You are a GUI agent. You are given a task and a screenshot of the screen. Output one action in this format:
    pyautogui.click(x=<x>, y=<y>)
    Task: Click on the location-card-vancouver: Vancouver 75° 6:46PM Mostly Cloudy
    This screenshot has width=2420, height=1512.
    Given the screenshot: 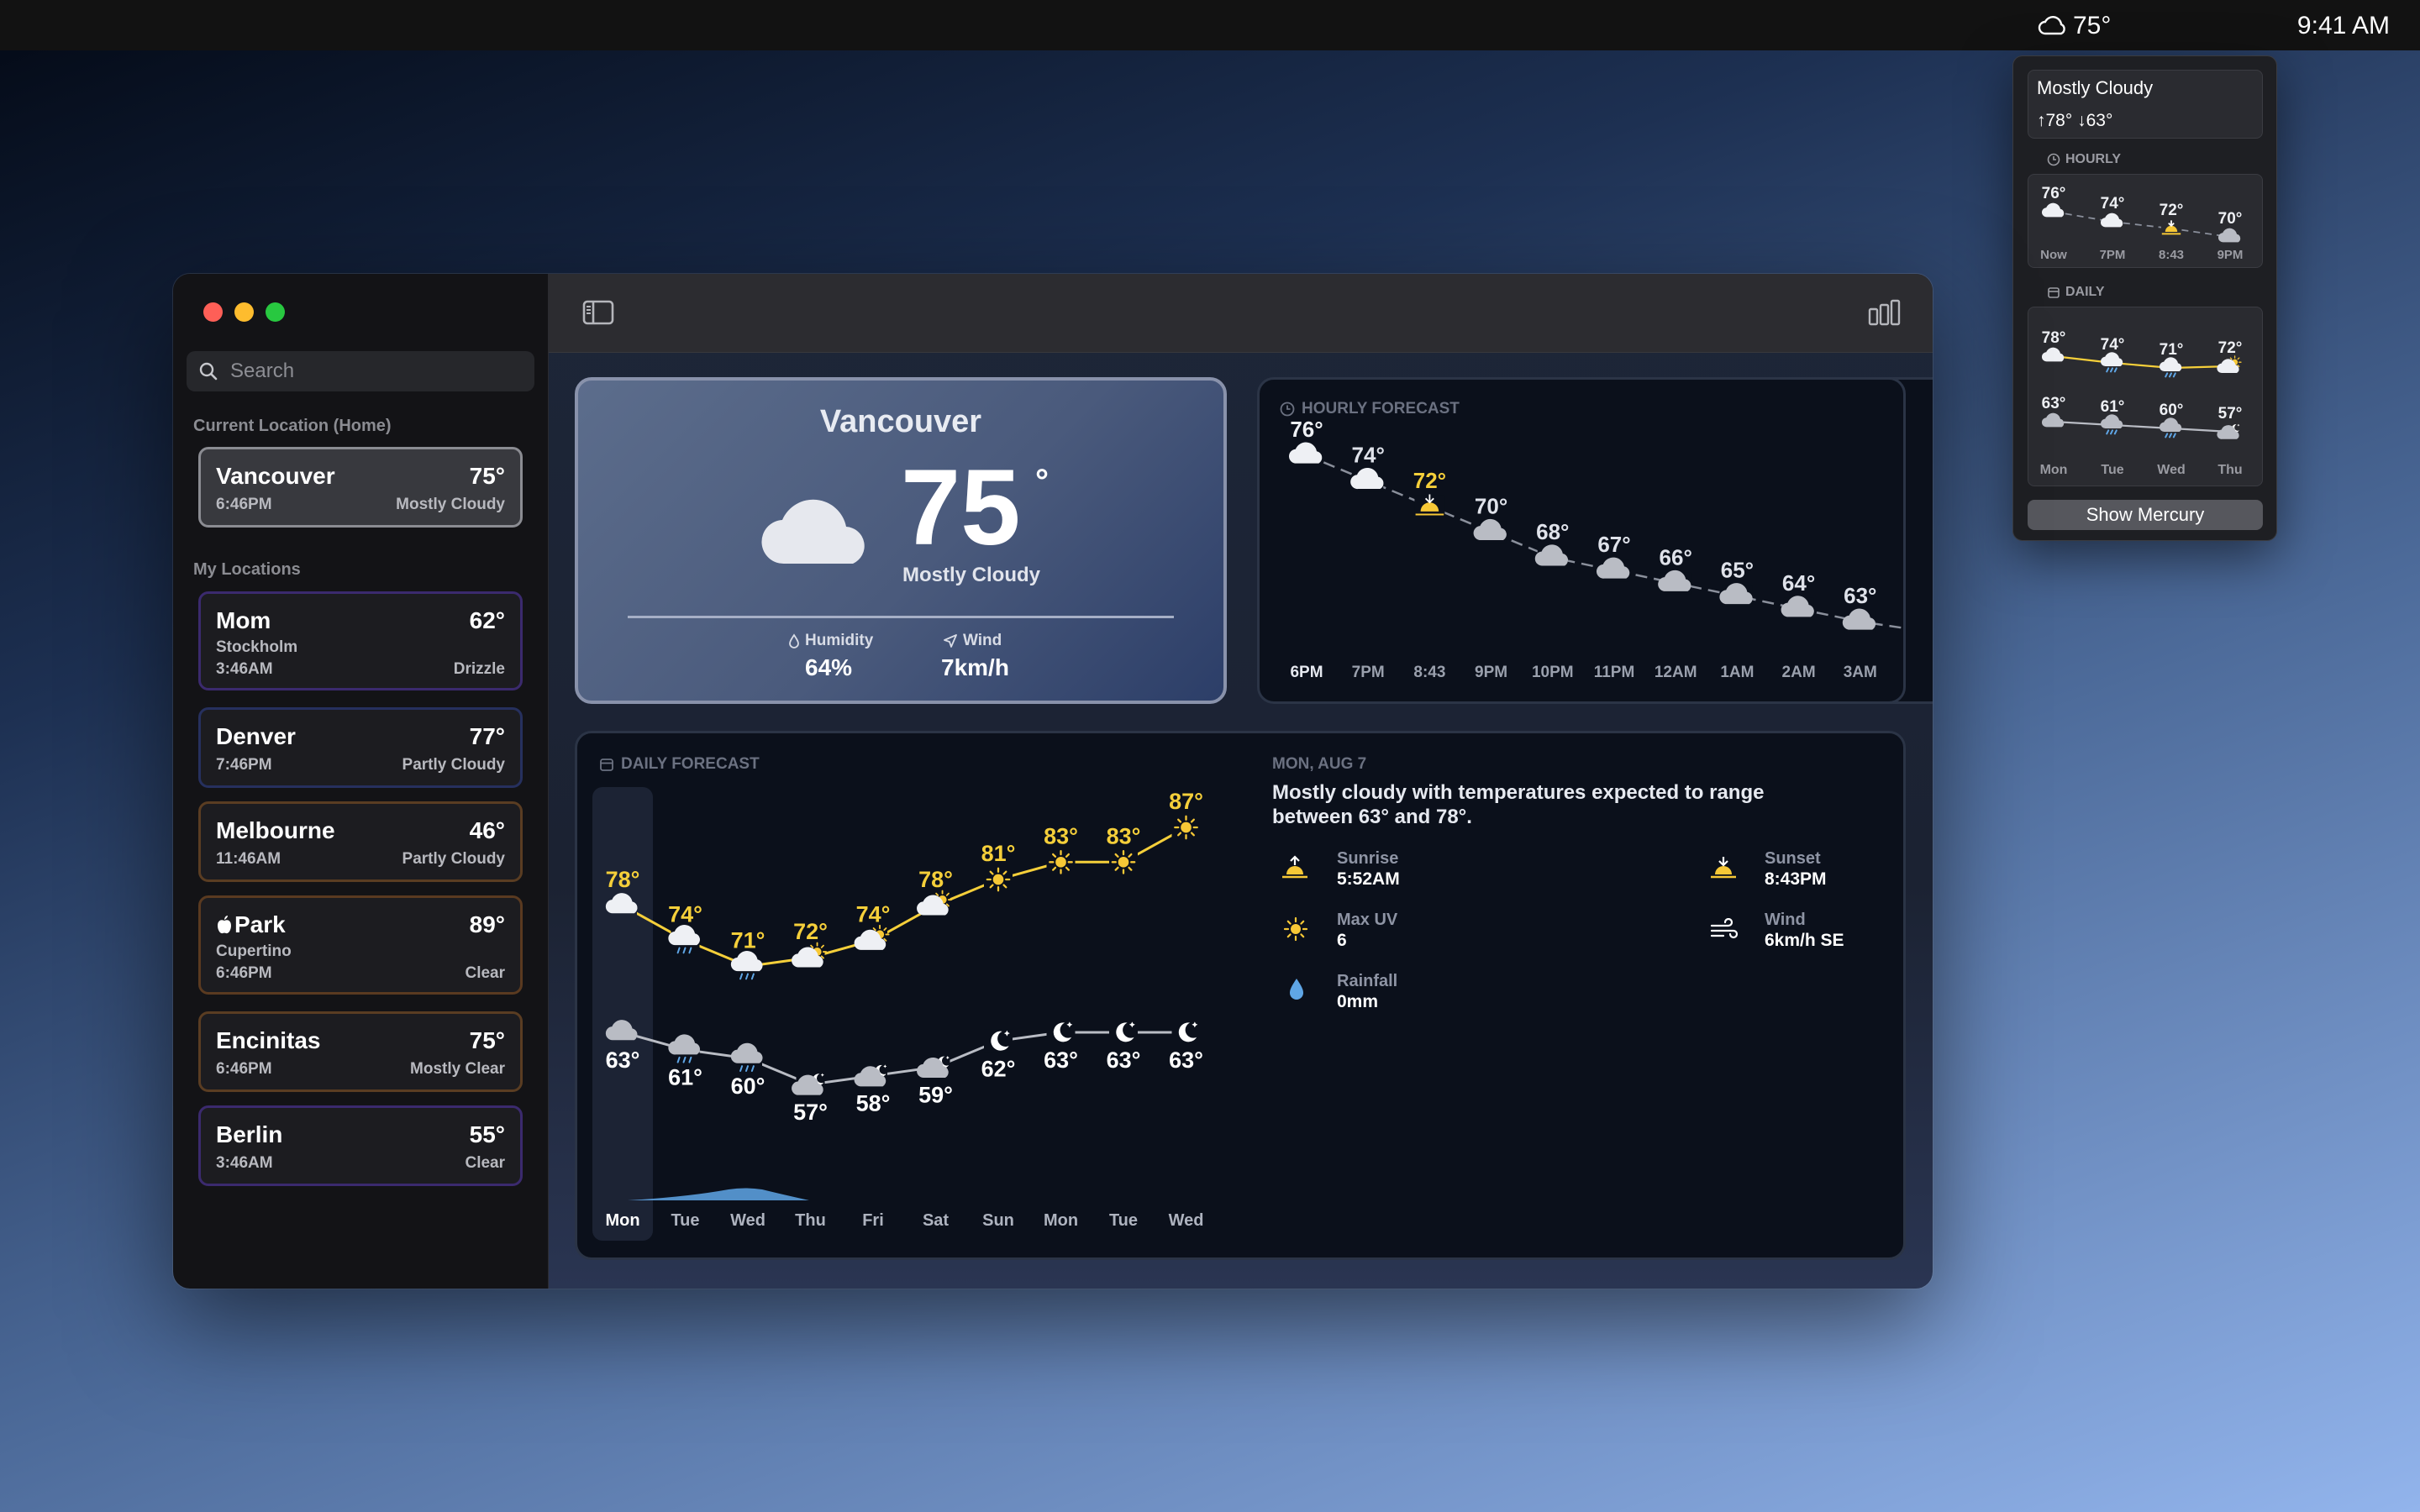 What is the action you would take?
    pyautogui.click(x=360, y=487)
    